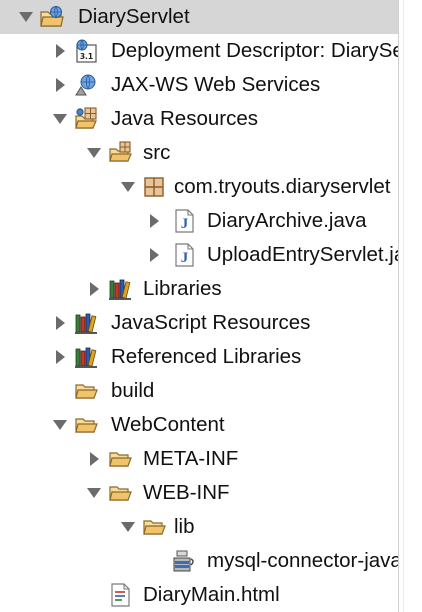  Describe the element at coordinates (199, 527) in the screenshot. I see `tree-item-lib: lib` at that location.